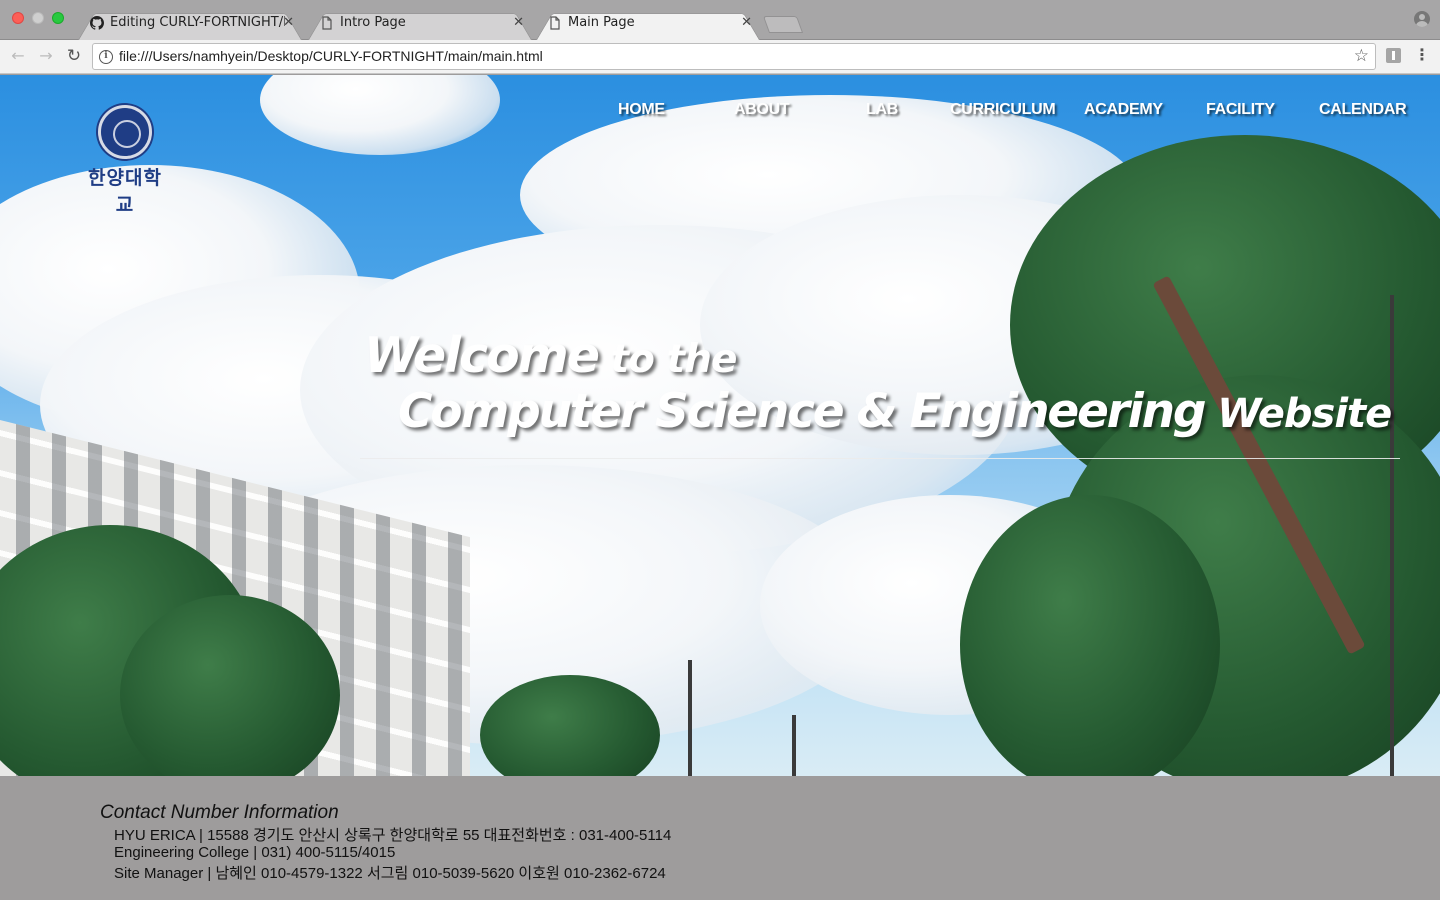 This screenshot has height=900, width=1440. What do you see at coordinates (255, 852) in the screenshot?
I see `contact-line-college: Engineering College | 031) 400-5115/4015` at bounding box center [255, 852].